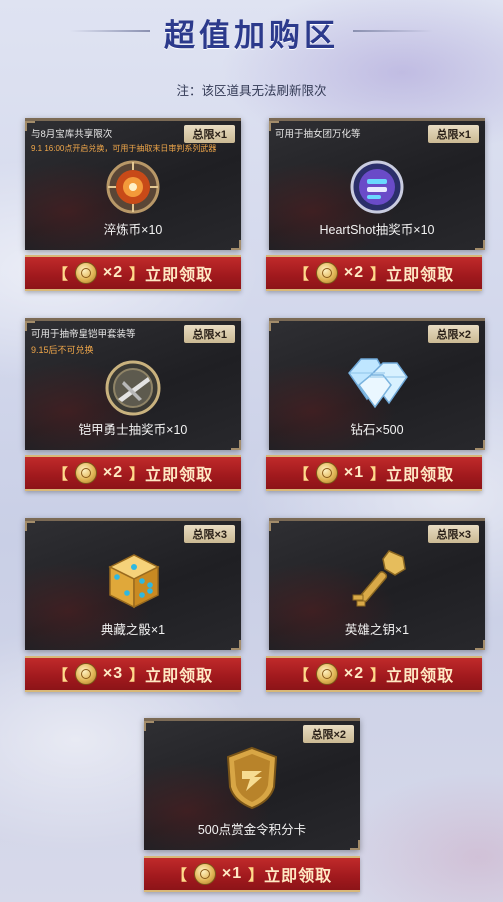  What do you see at coordinates (251, 35) in the screenshot?
I see `page-title: 超值加购区` at bounding box center [251, 35].